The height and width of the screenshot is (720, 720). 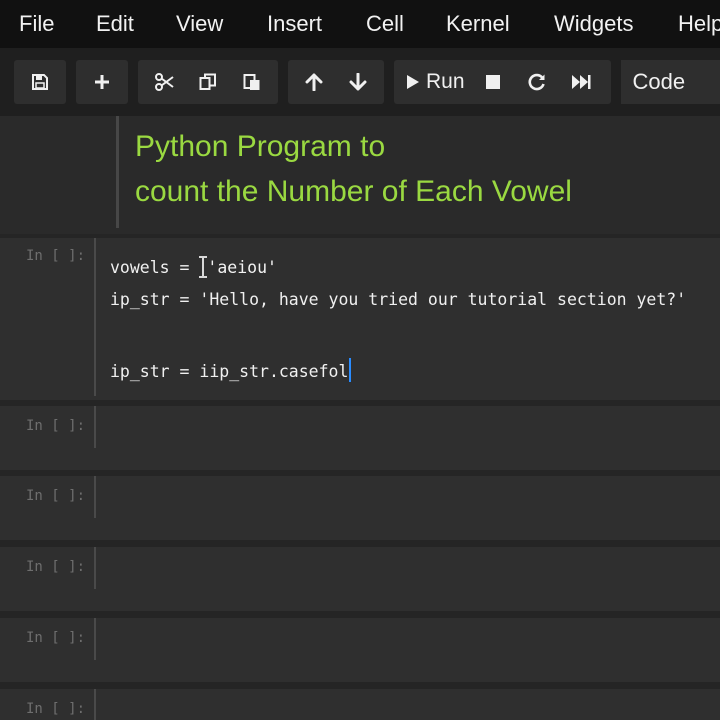 I want to click on menu-kernel: Kernel, so click(x=478, y=24).